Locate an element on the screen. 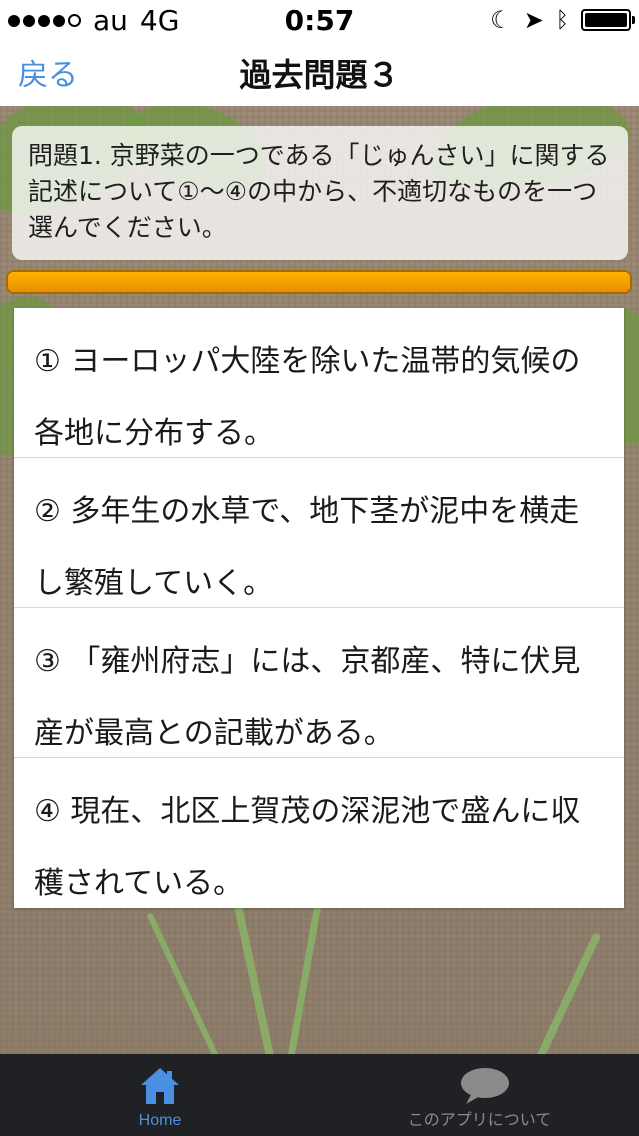 The image size is (639, 1136). page-title: 過去問題３ is located at coordinates (319, 75).